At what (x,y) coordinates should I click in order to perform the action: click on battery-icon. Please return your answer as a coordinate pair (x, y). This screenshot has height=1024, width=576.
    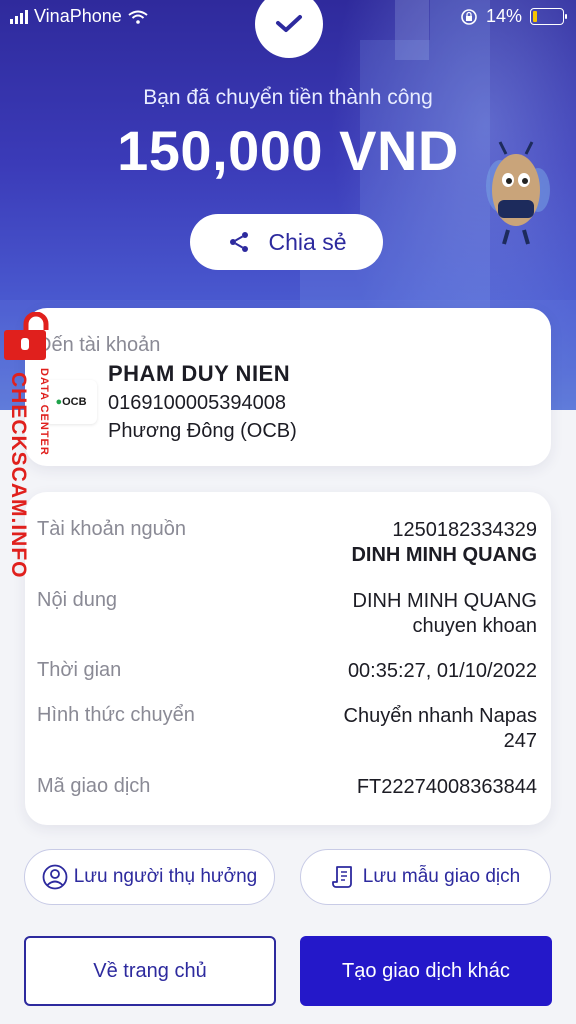
    Looking at the image, I should click on (548, 16).